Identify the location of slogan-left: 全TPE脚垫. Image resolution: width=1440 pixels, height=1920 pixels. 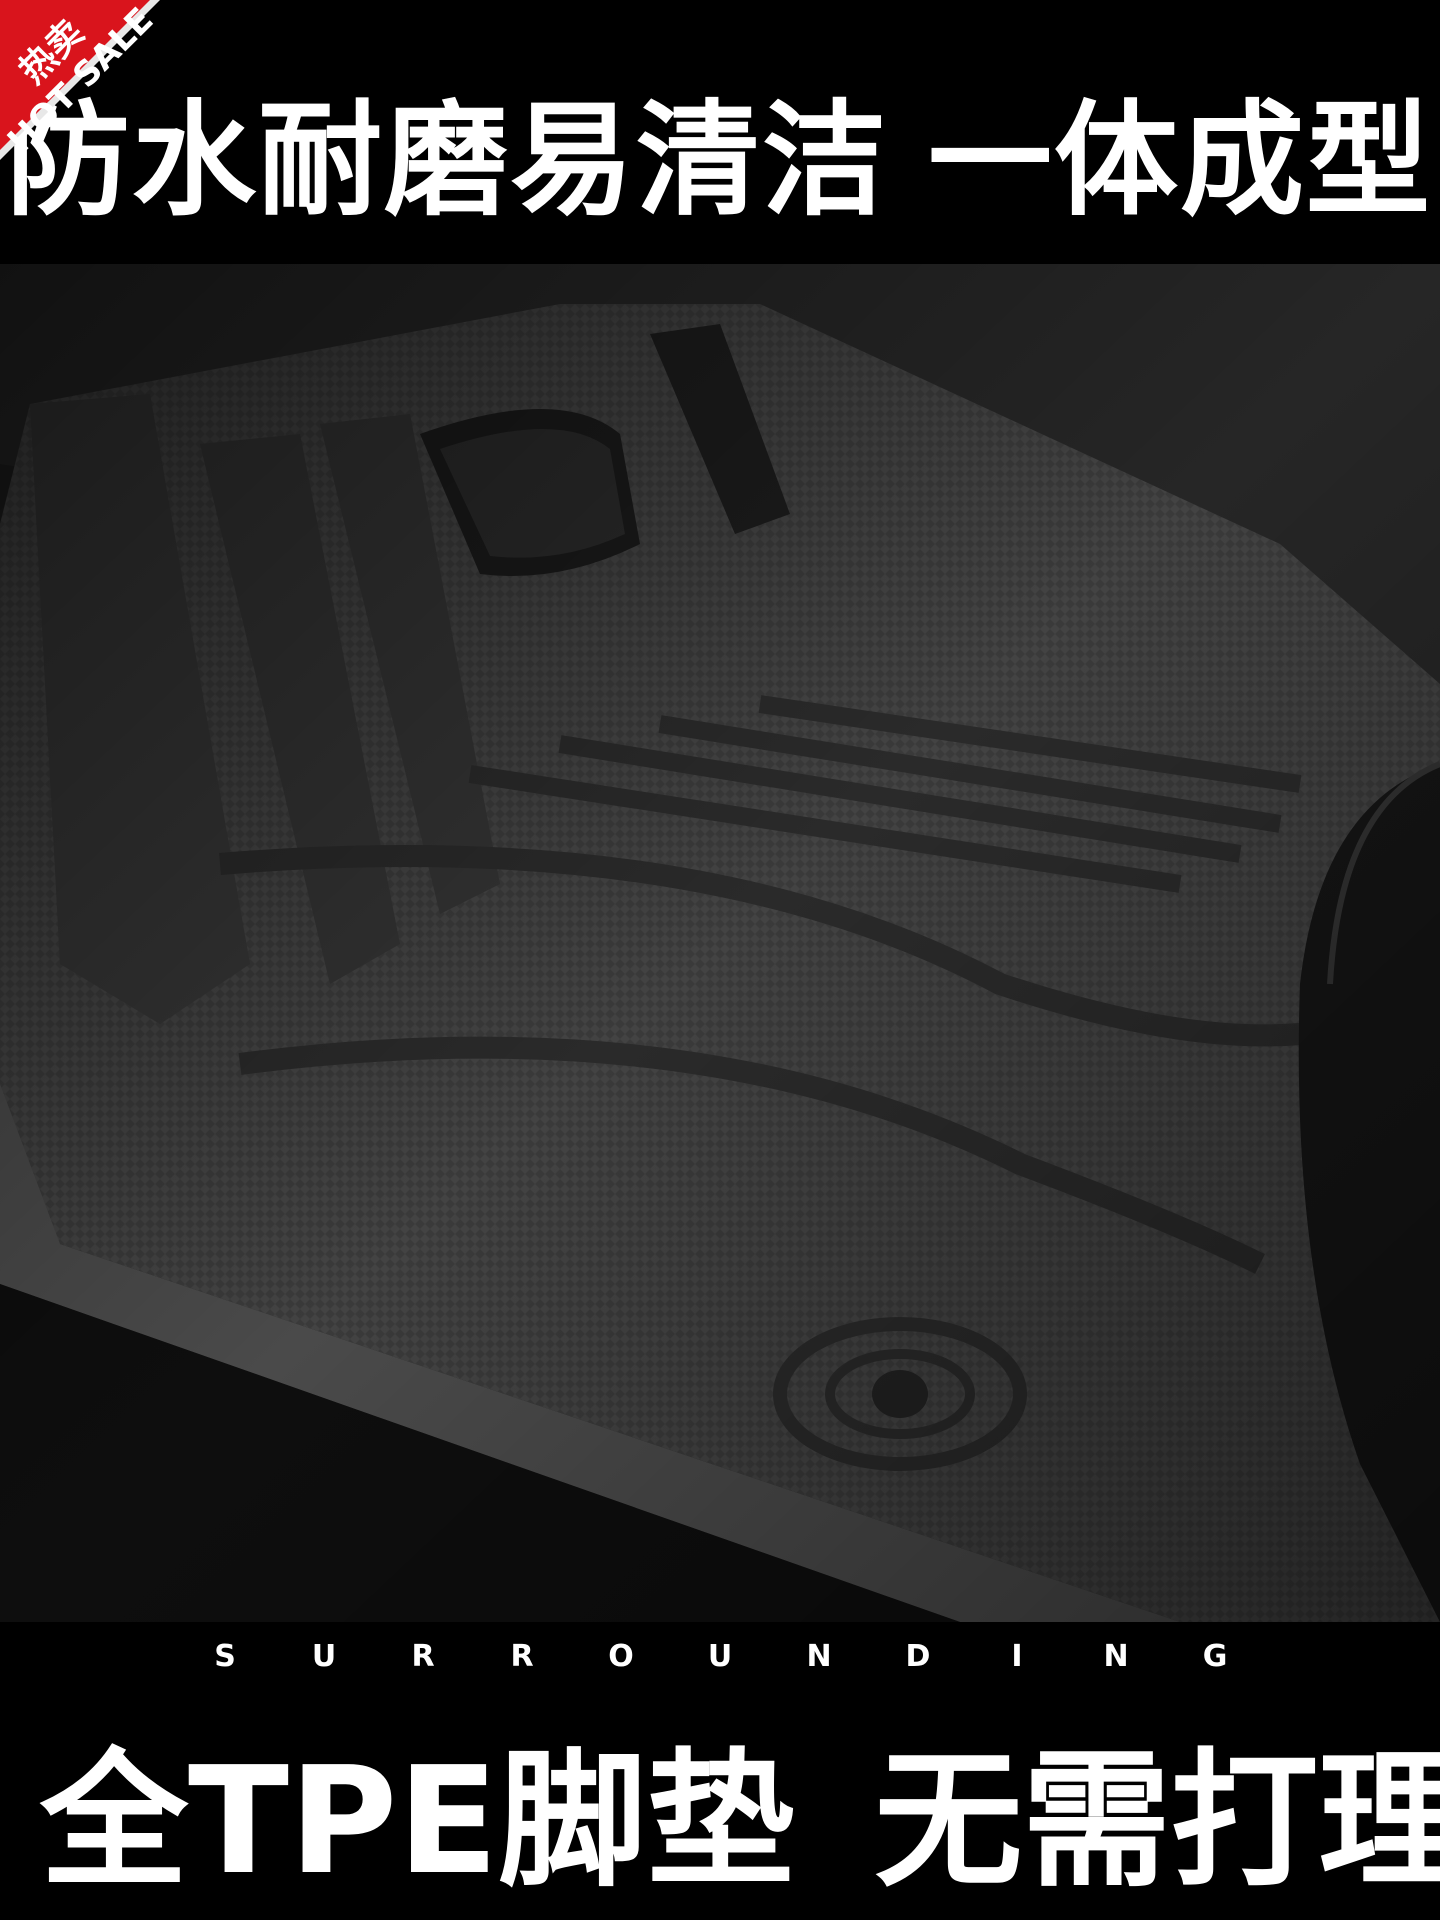
(417, 1821).